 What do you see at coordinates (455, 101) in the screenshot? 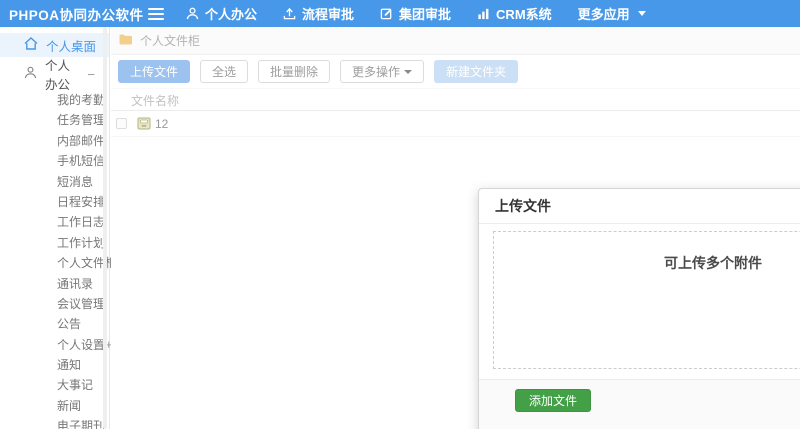
I see `table-header: 文件名称` at bounding box center [455, 101].